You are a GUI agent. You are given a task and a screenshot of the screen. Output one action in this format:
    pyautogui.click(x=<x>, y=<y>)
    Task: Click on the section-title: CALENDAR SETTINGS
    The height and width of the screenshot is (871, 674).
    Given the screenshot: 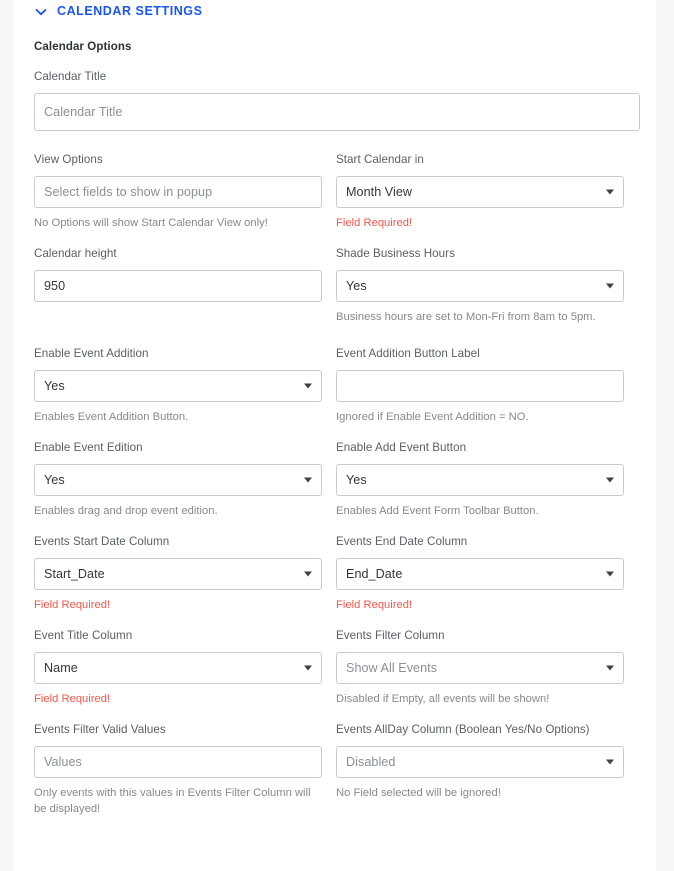 What is the action you would take?
    pyautogui.click(x=130, y=11)
    